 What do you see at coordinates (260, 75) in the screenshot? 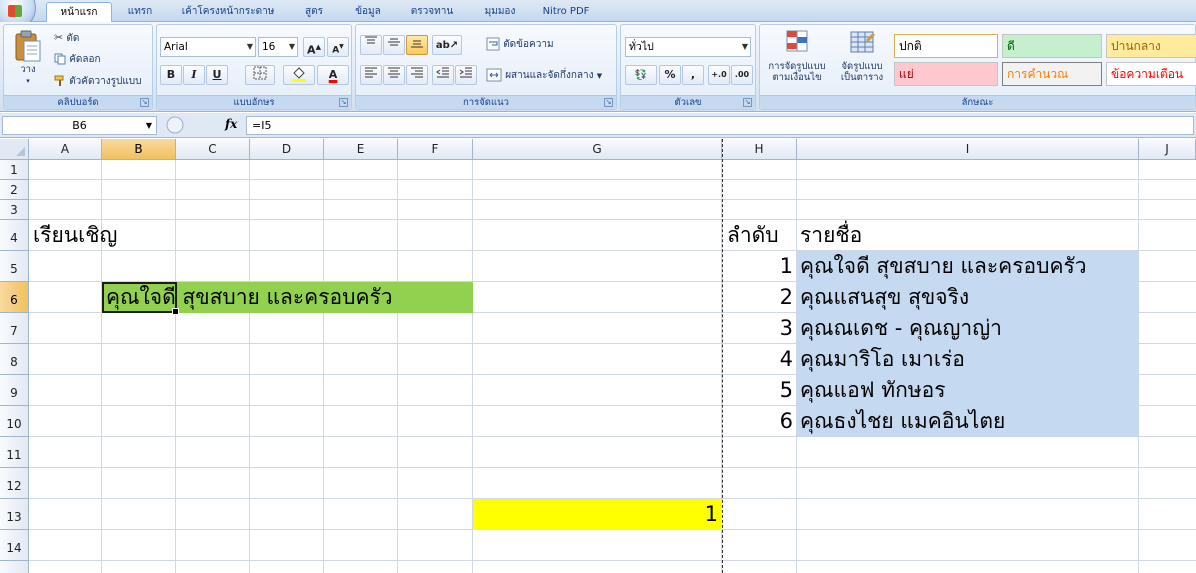
I see `borders-button` at bounding box center [260, 75].